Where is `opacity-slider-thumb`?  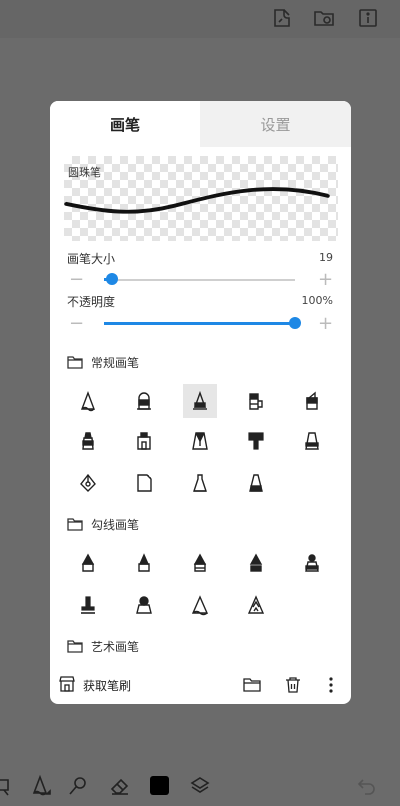
opacity-slider-thumb is located at coordinates (295, 323).